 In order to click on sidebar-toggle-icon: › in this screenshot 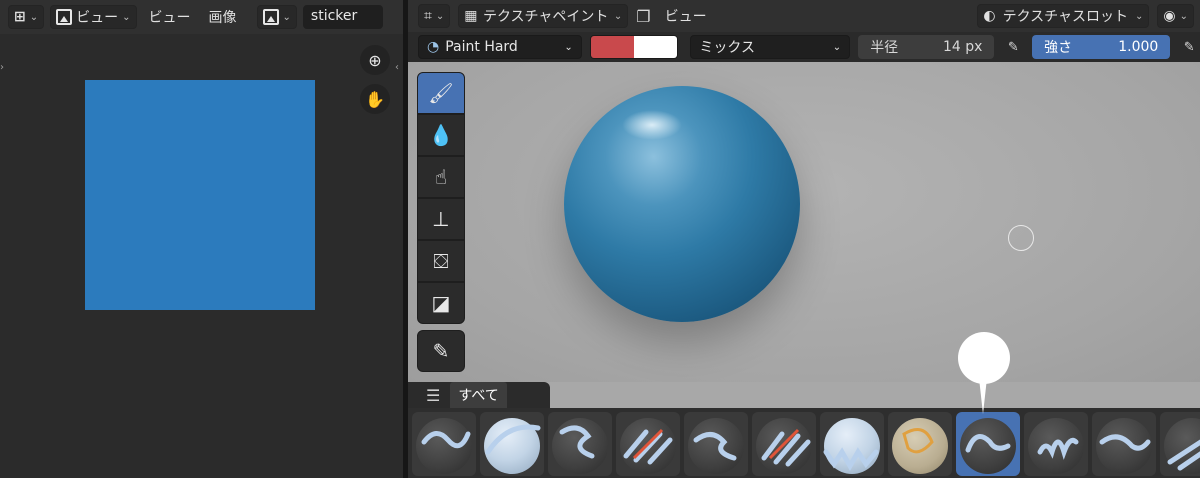, I will do `click(2, 67)`.